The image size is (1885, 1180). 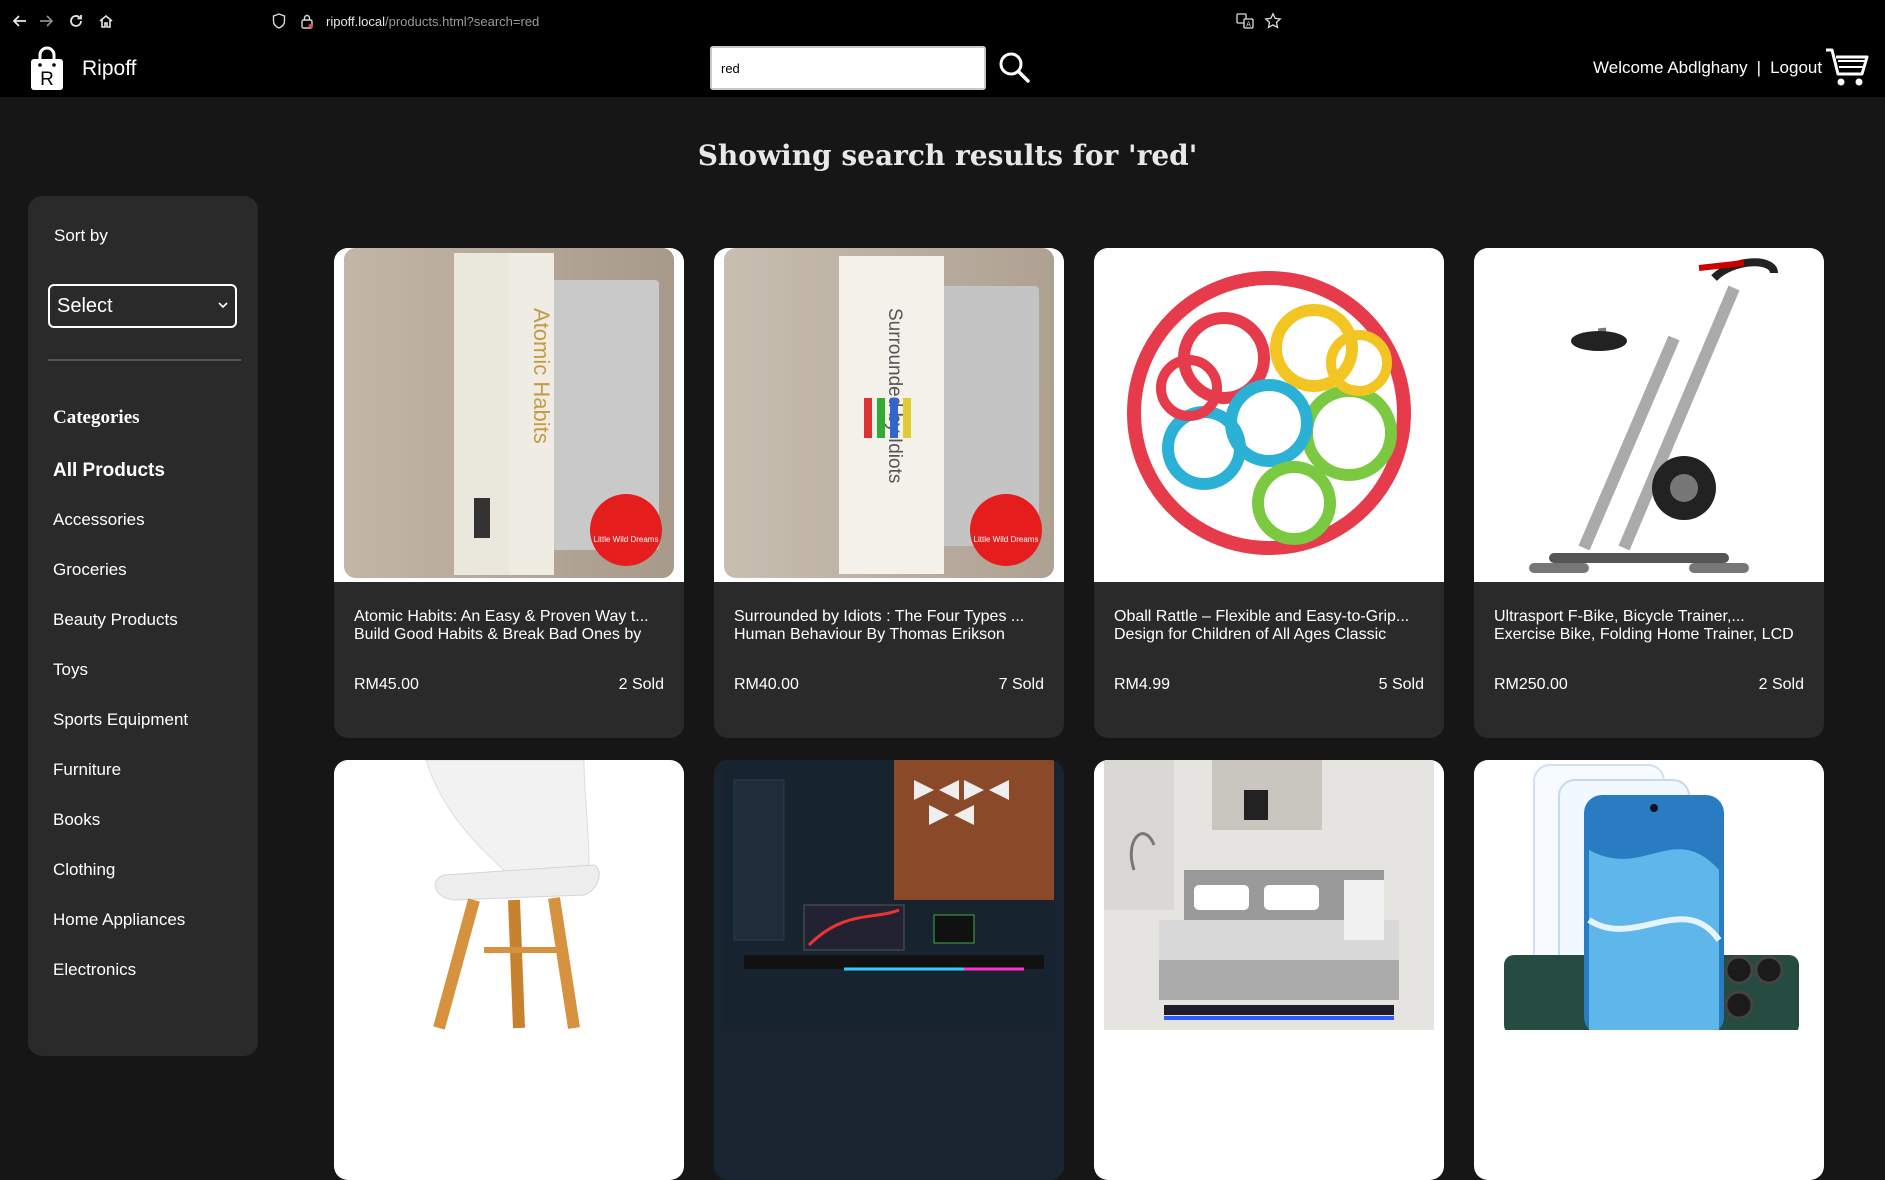 I want to click on site-header: R Ripoff Welcome Abdlghany | Logout, so click(x=942, y=69).